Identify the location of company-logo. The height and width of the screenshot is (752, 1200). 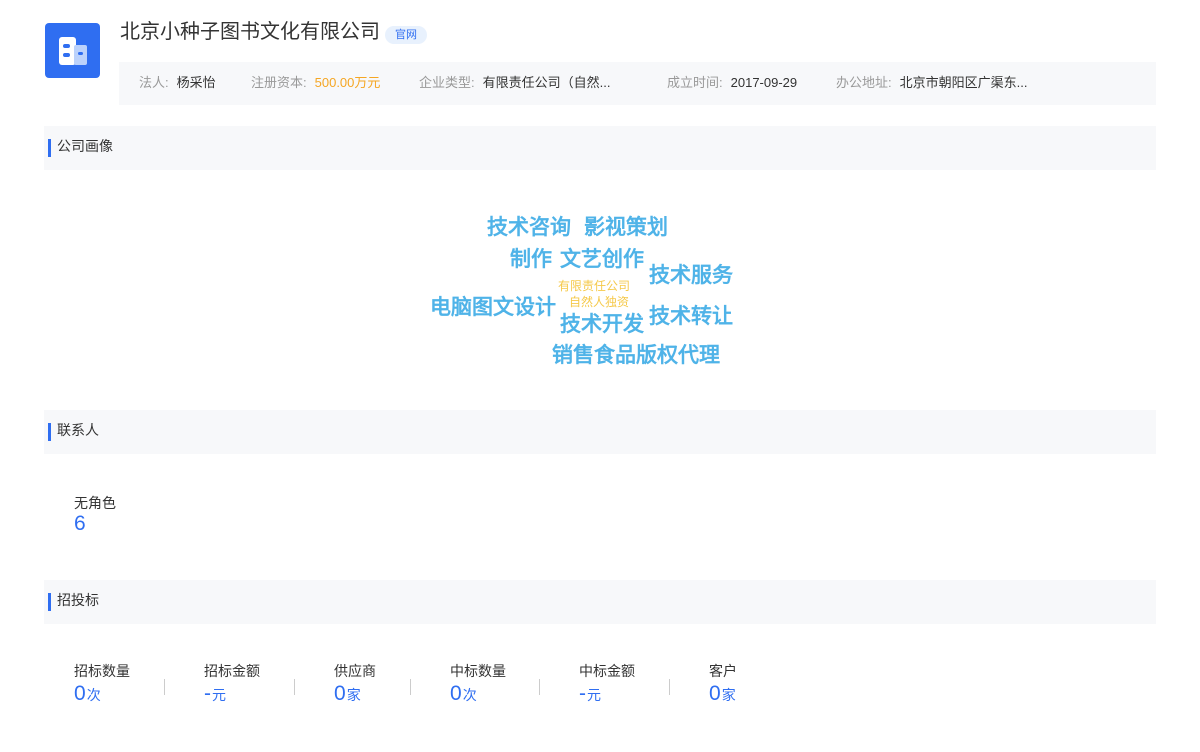
(72, 50).